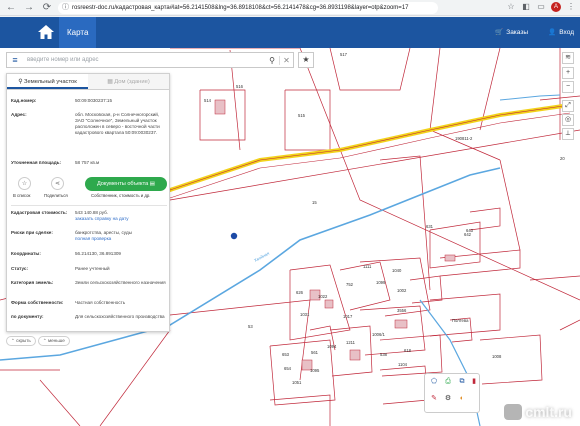  What do you see at coordinates (288, 368) in the screenshot?
I see `map-label: 654` at bounding box center [288, 368].